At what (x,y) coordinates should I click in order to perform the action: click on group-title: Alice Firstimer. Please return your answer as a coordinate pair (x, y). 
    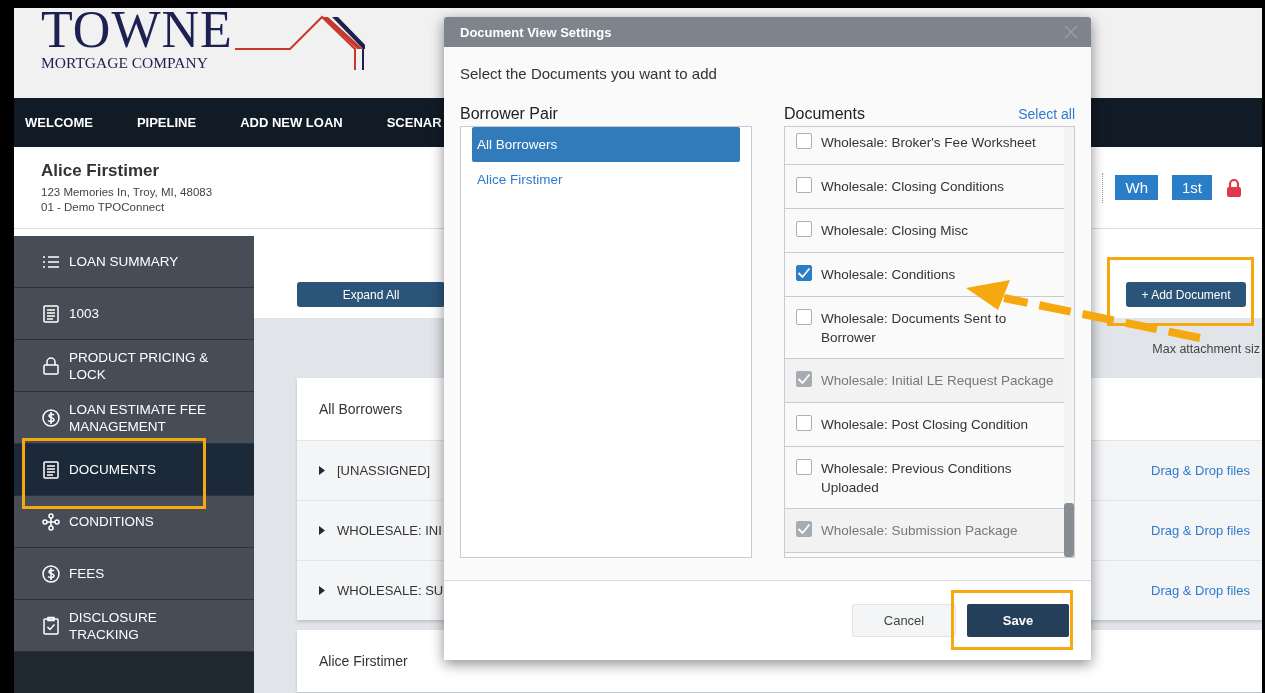
    Looking at the image, I should click on (363, 661).